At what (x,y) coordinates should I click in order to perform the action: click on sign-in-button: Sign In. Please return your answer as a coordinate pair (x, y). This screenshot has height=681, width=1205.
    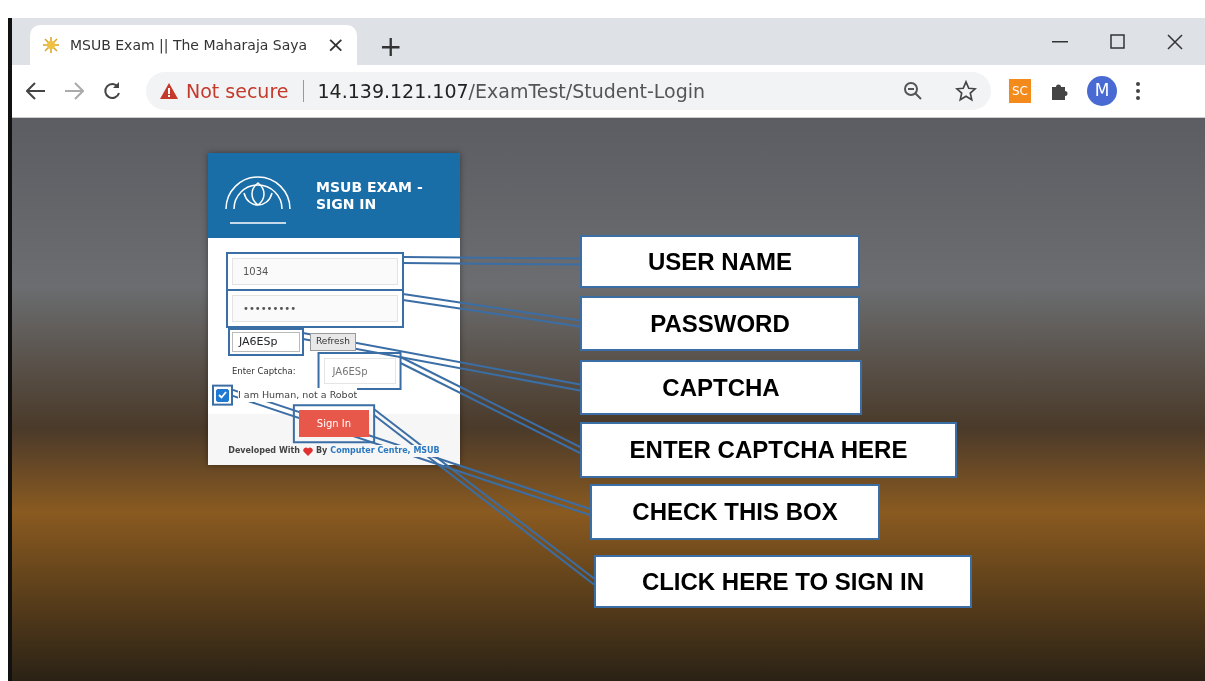
    Looking at the image, I should click on (334, 424).